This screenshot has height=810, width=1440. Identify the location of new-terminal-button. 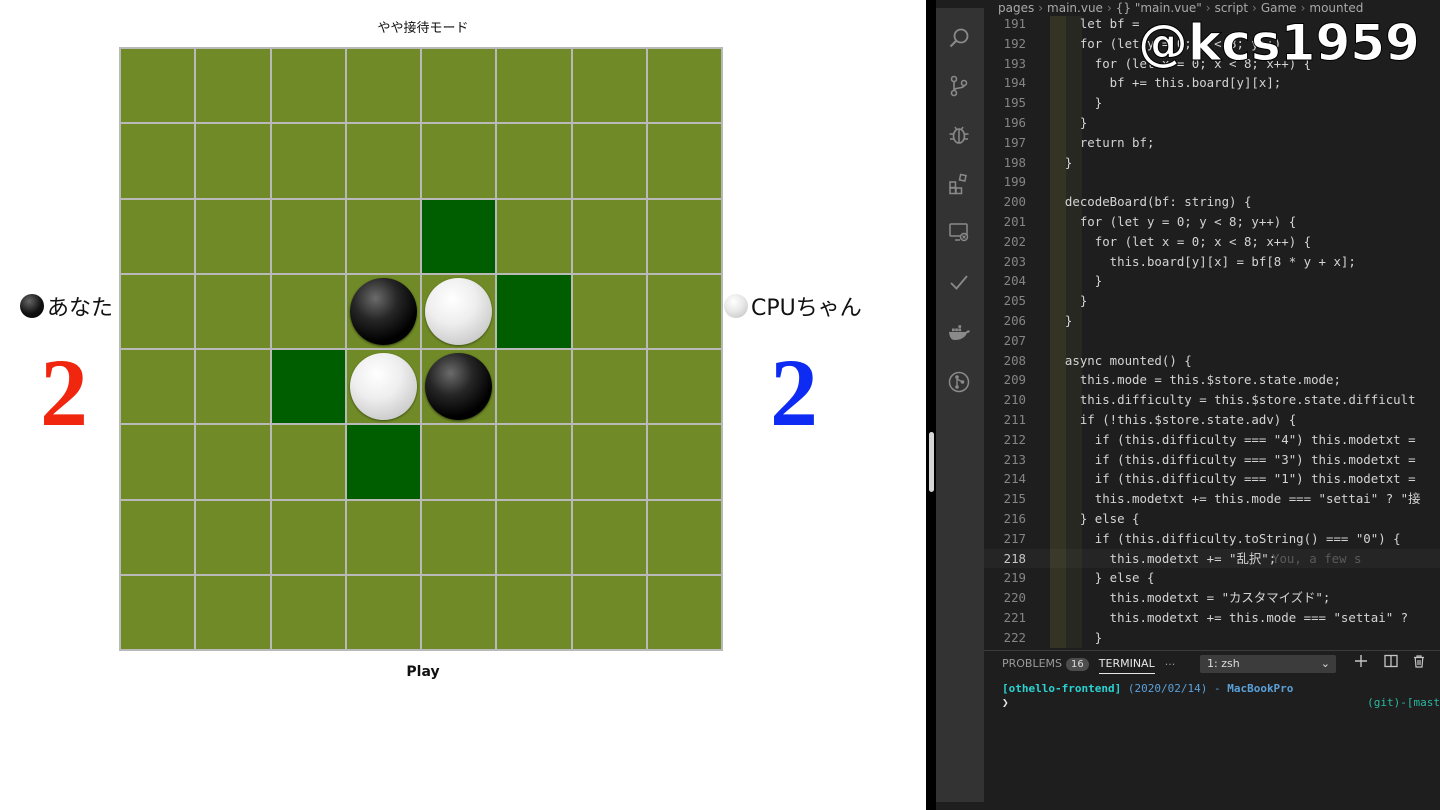
(1361, 663).